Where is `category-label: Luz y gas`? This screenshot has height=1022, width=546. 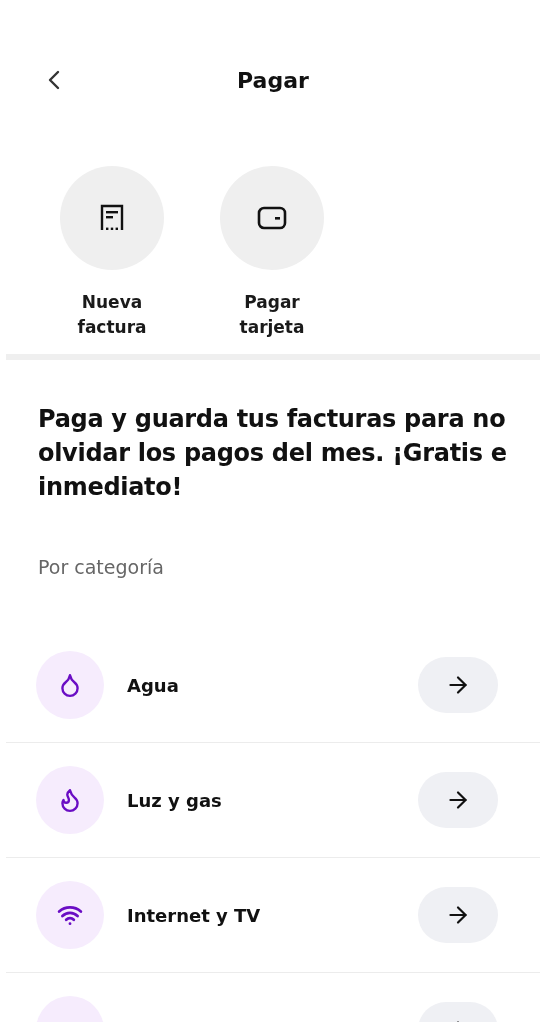 category-label: Luz y gas is located at coordinates (272, 800).